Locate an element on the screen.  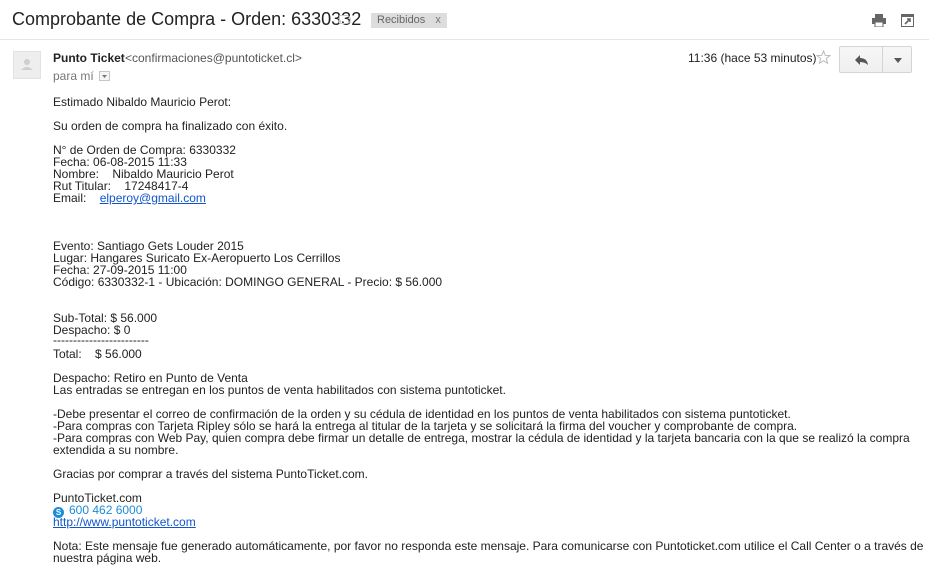
print-icon is located at coordinates (879, 20).